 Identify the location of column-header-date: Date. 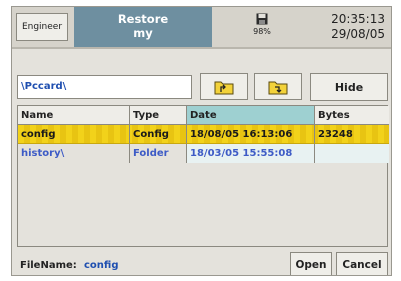
(250, 115).